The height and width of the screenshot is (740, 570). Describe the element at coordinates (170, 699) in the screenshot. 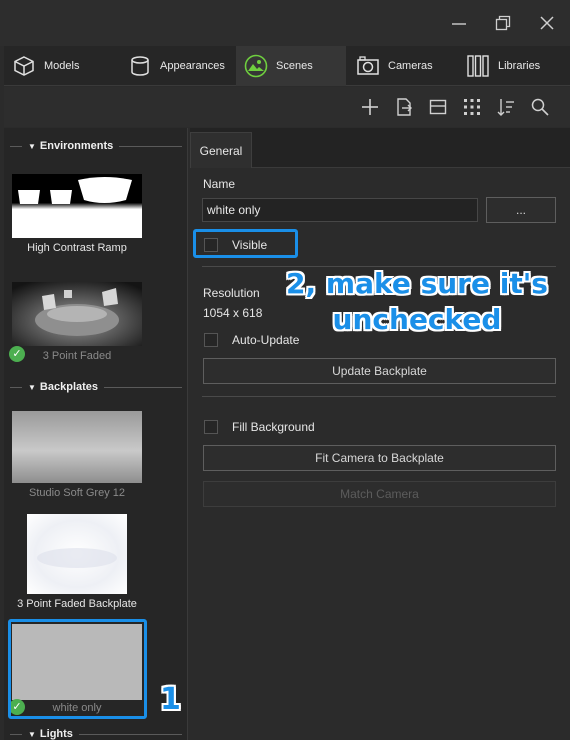

I see `annotation-step-1: 1` at that location.